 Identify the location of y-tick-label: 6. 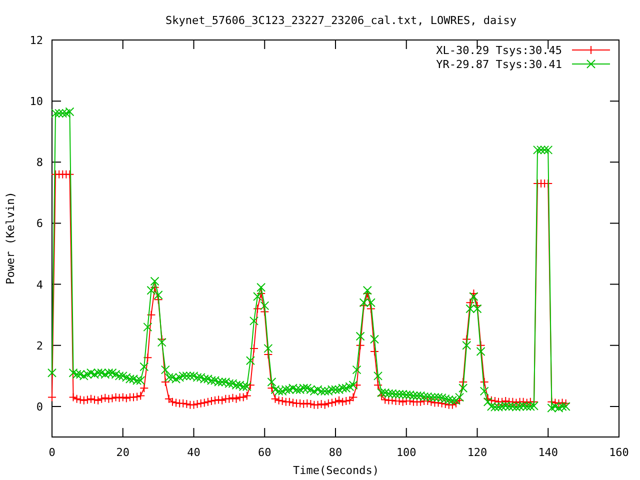
(39, 223).